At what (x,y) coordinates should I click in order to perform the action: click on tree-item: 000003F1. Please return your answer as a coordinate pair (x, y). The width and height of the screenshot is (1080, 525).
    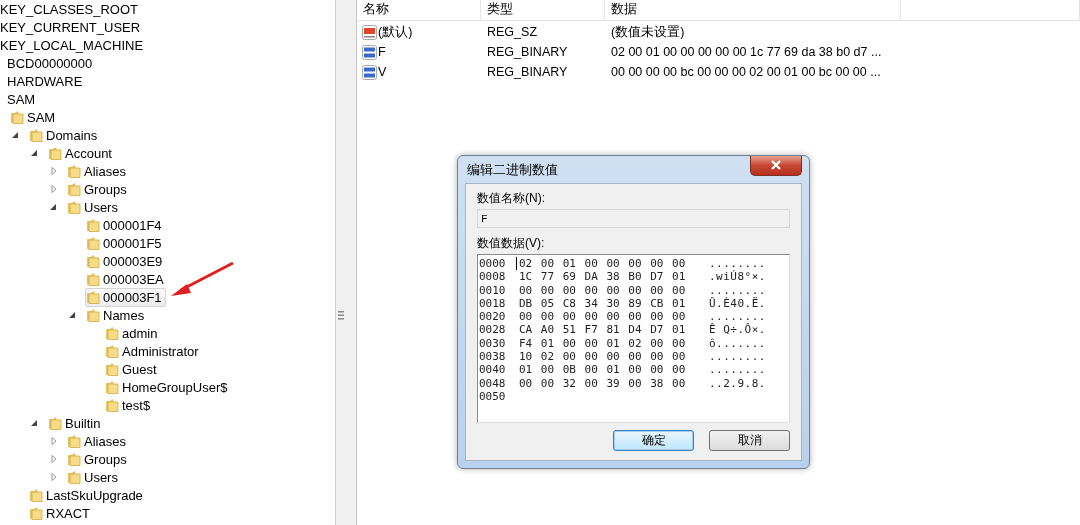
    Looking at the image, I should click on (125, 297).